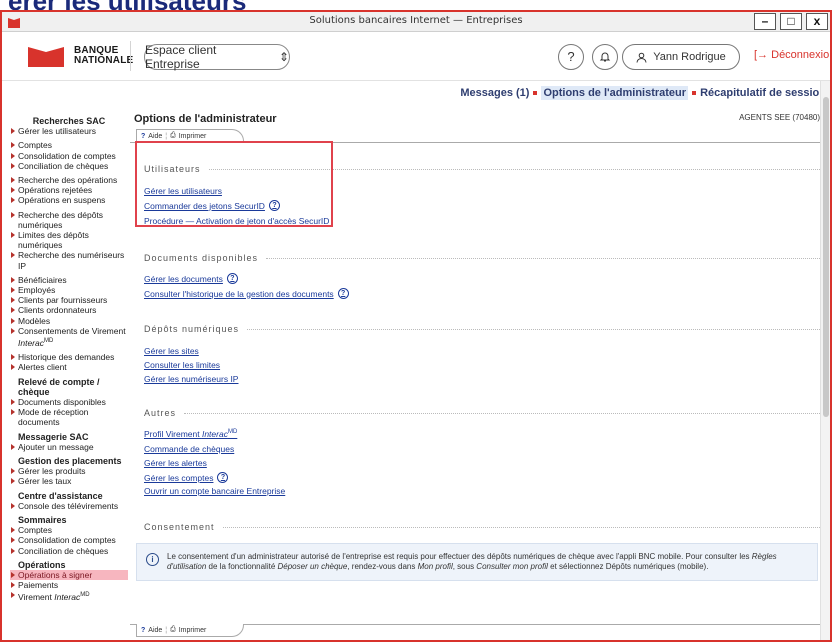 The width and height of the screenshot is (832, 642). I want to click on sidebar-item-clients-ordonnateurs: Clients ordonnateurs, so click(69, 310).